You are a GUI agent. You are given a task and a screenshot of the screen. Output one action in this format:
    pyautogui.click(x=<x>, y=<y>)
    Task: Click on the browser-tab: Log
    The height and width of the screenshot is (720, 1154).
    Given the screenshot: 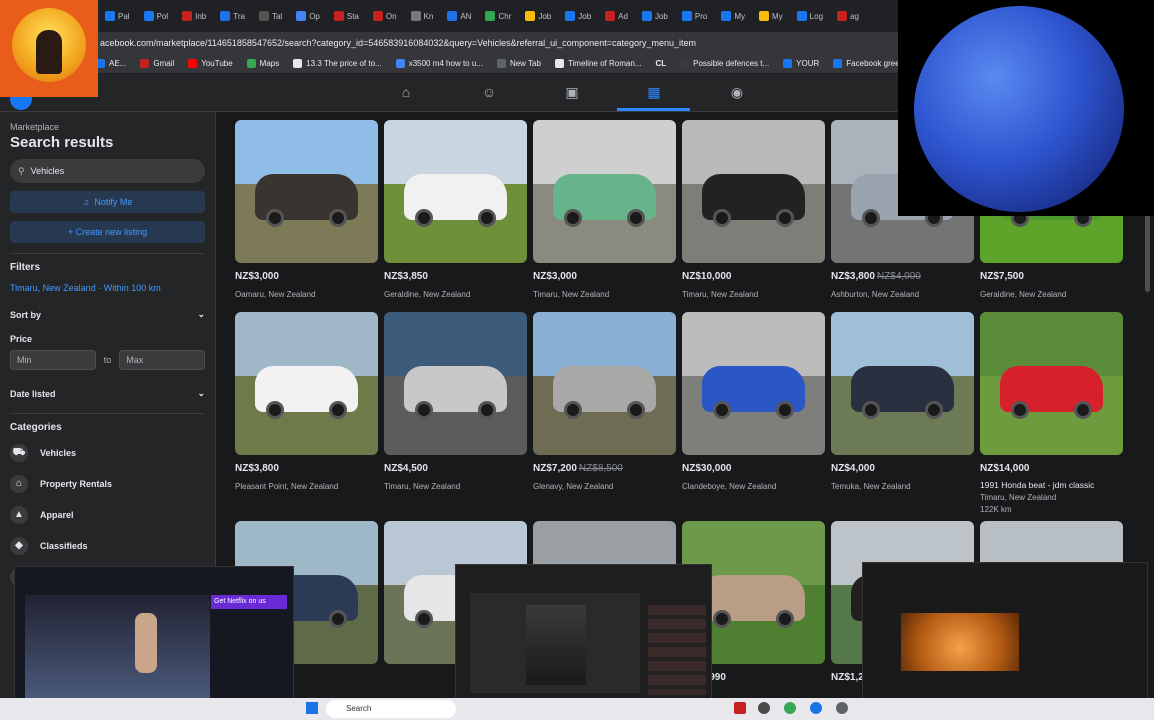 What is the action you would take?
    pyautogui.click(x=810, y=16)
    